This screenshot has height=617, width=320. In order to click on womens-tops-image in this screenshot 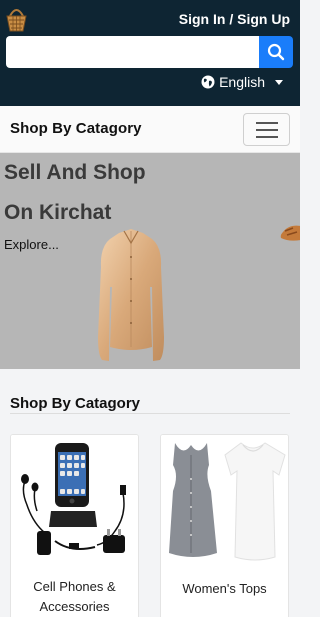, I will do `click(224, 500)`.